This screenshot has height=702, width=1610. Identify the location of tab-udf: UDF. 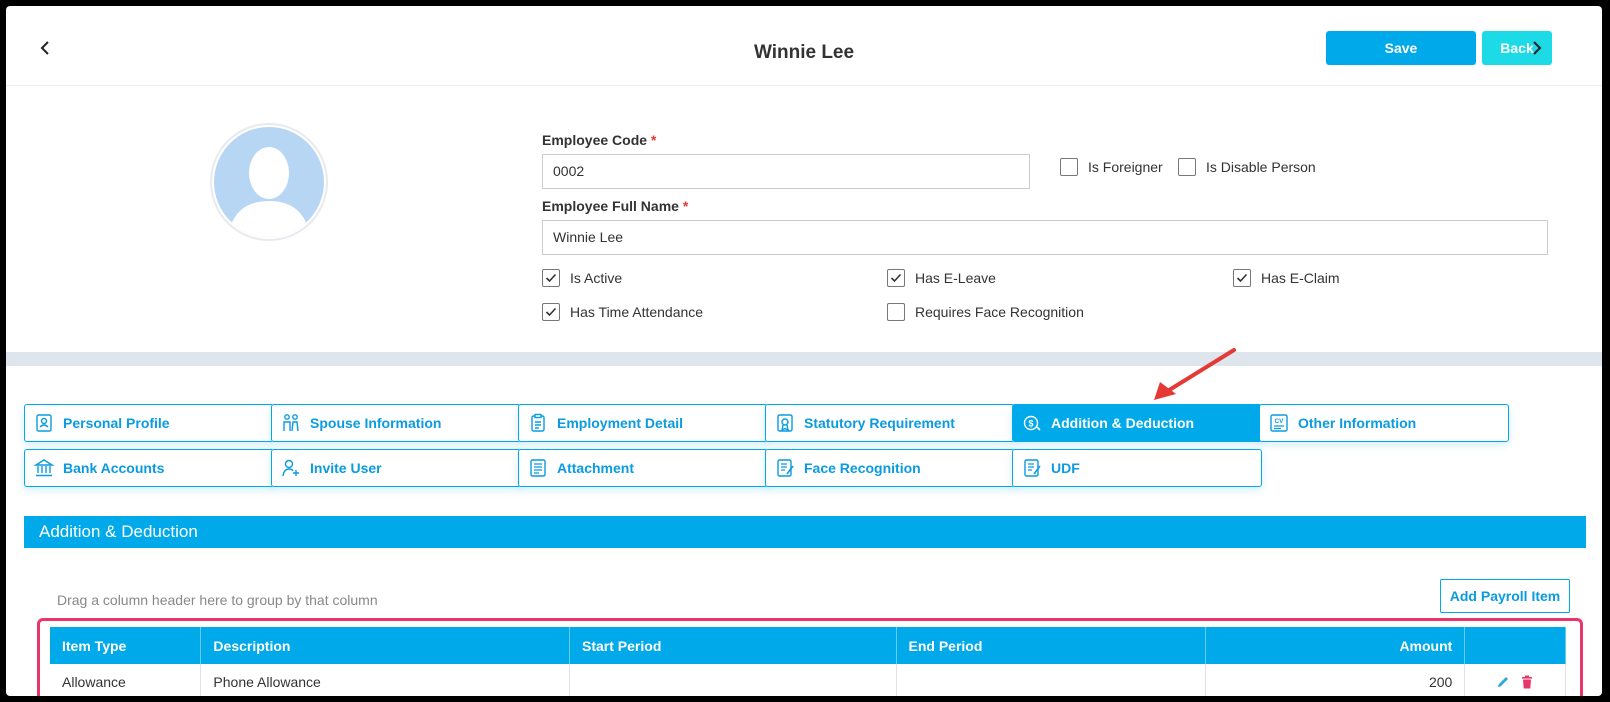
(1137, 468).